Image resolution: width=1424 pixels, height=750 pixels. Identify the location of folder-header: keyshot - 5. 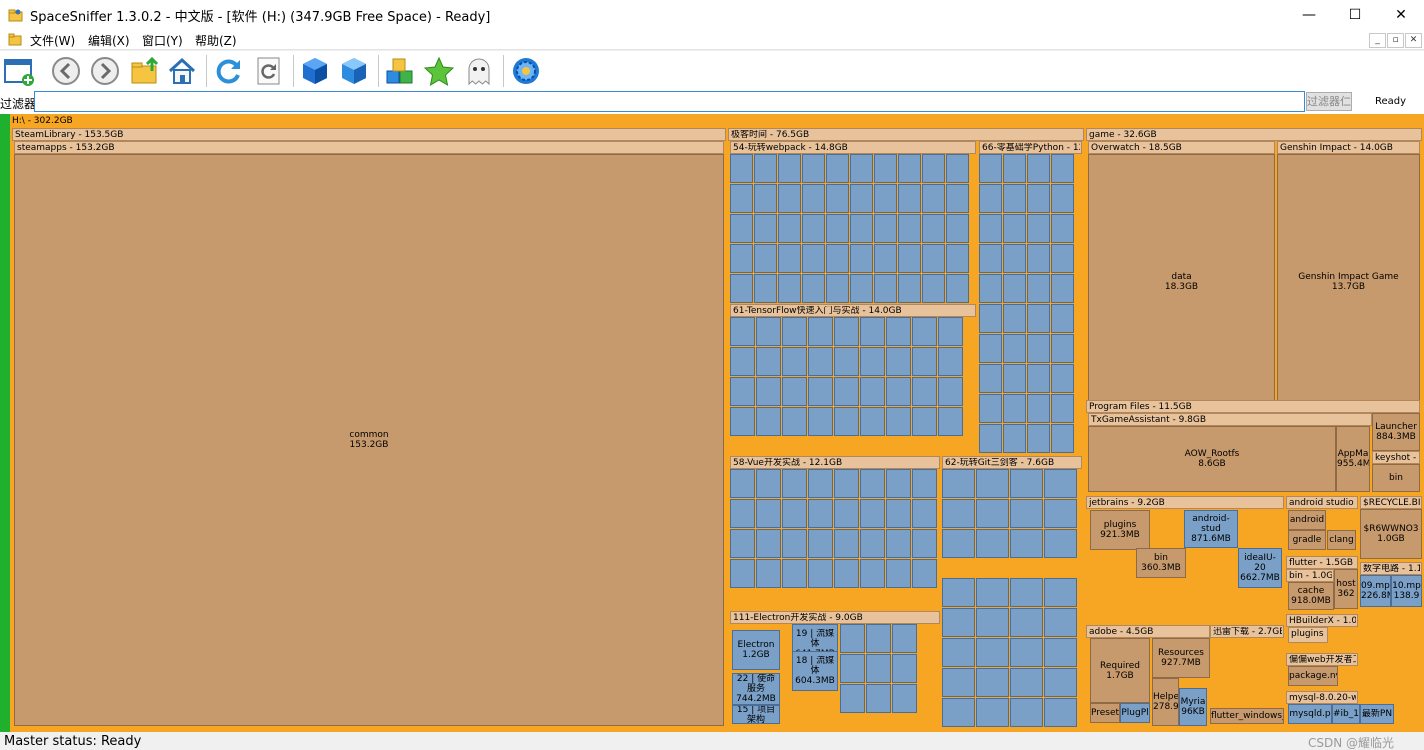
(1396, 457).